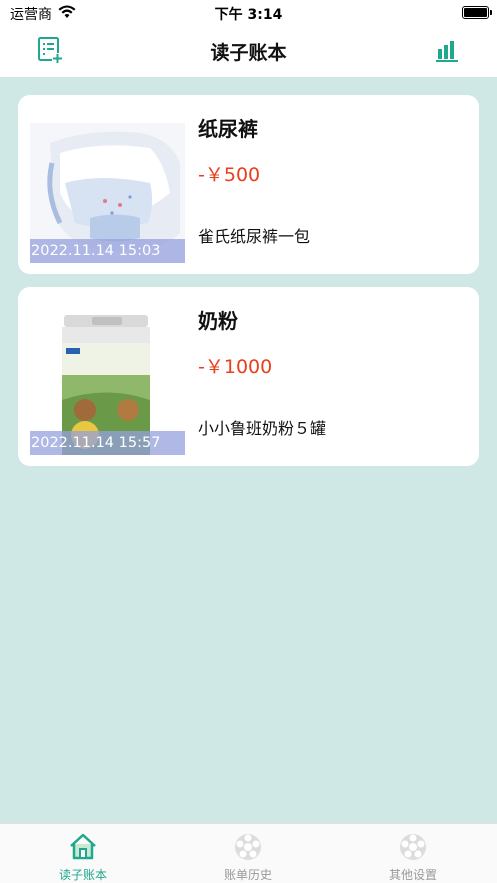 The height and width of the screenshot is (883, 497). I want to click on bar-chart-icon, so click(447, 50).